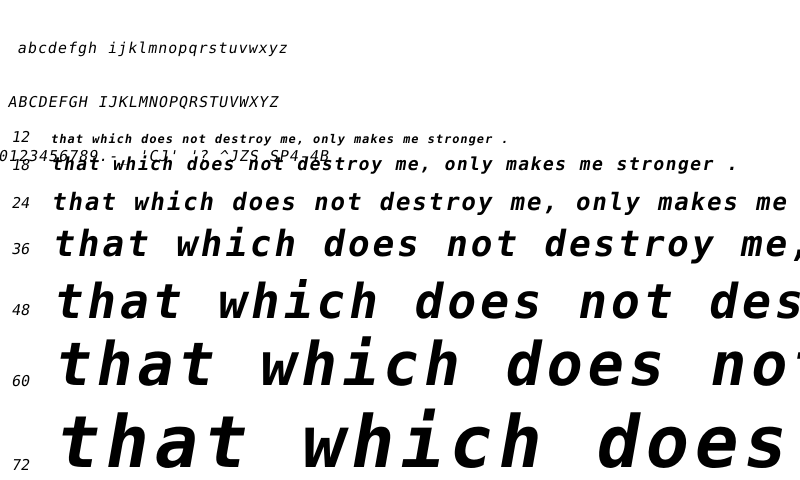 This screenshot has height=480, width=800. I want to click on size-label: 48, so click(21, 310).